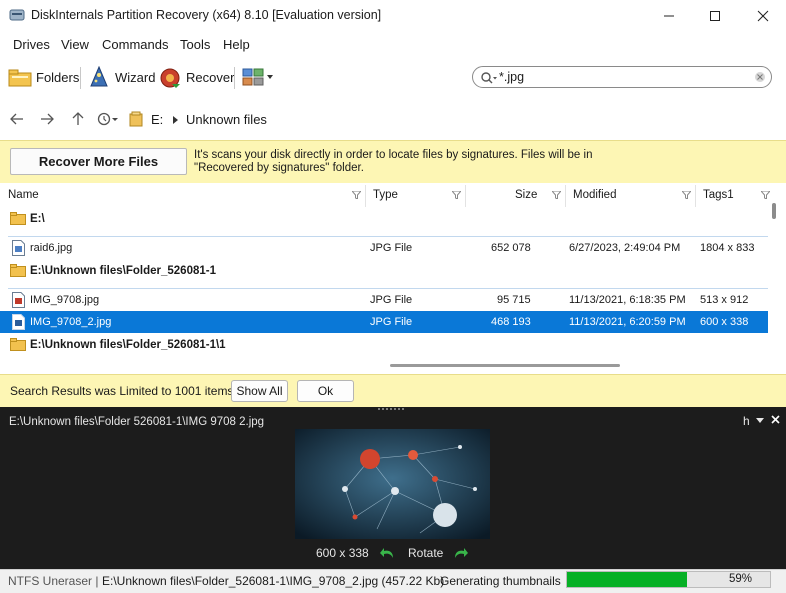 This screenshot has height=593, width=786. I want to click on progress-fill, so click(627, 579).